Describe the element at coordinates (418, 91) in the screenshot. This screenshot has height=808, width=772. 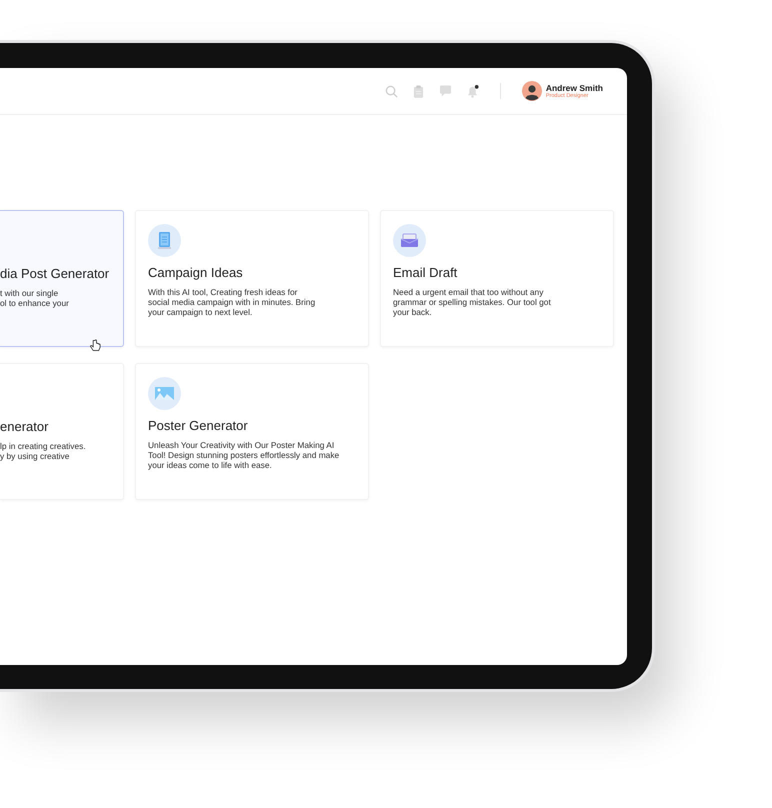
I see `clipboard-icon` at that location.